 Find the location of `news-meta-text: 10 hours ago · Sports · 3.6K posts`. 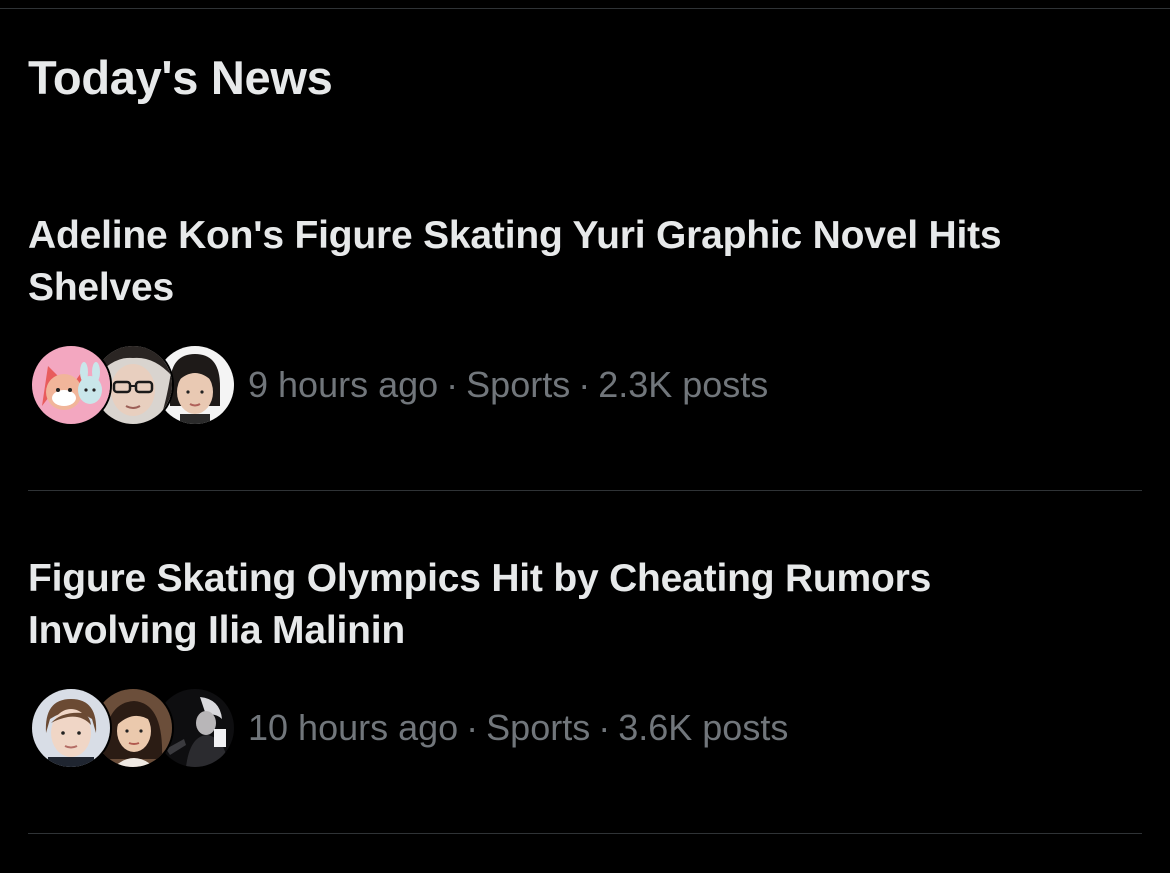

news-meta-text: 10 hours ago · Sports · 3.6K posts is located at coordinates (518, 728).